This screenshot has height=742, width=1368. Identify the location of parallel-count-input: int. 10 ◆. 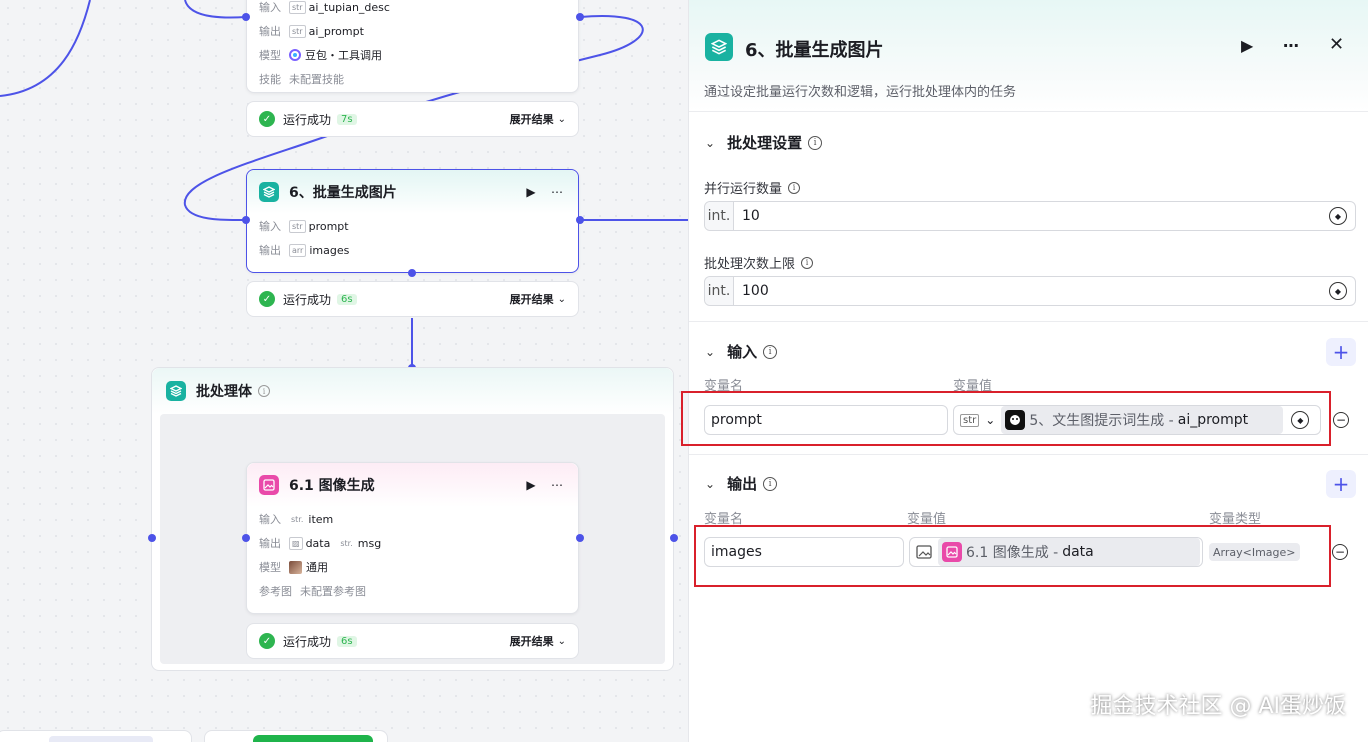
(1030, 216).